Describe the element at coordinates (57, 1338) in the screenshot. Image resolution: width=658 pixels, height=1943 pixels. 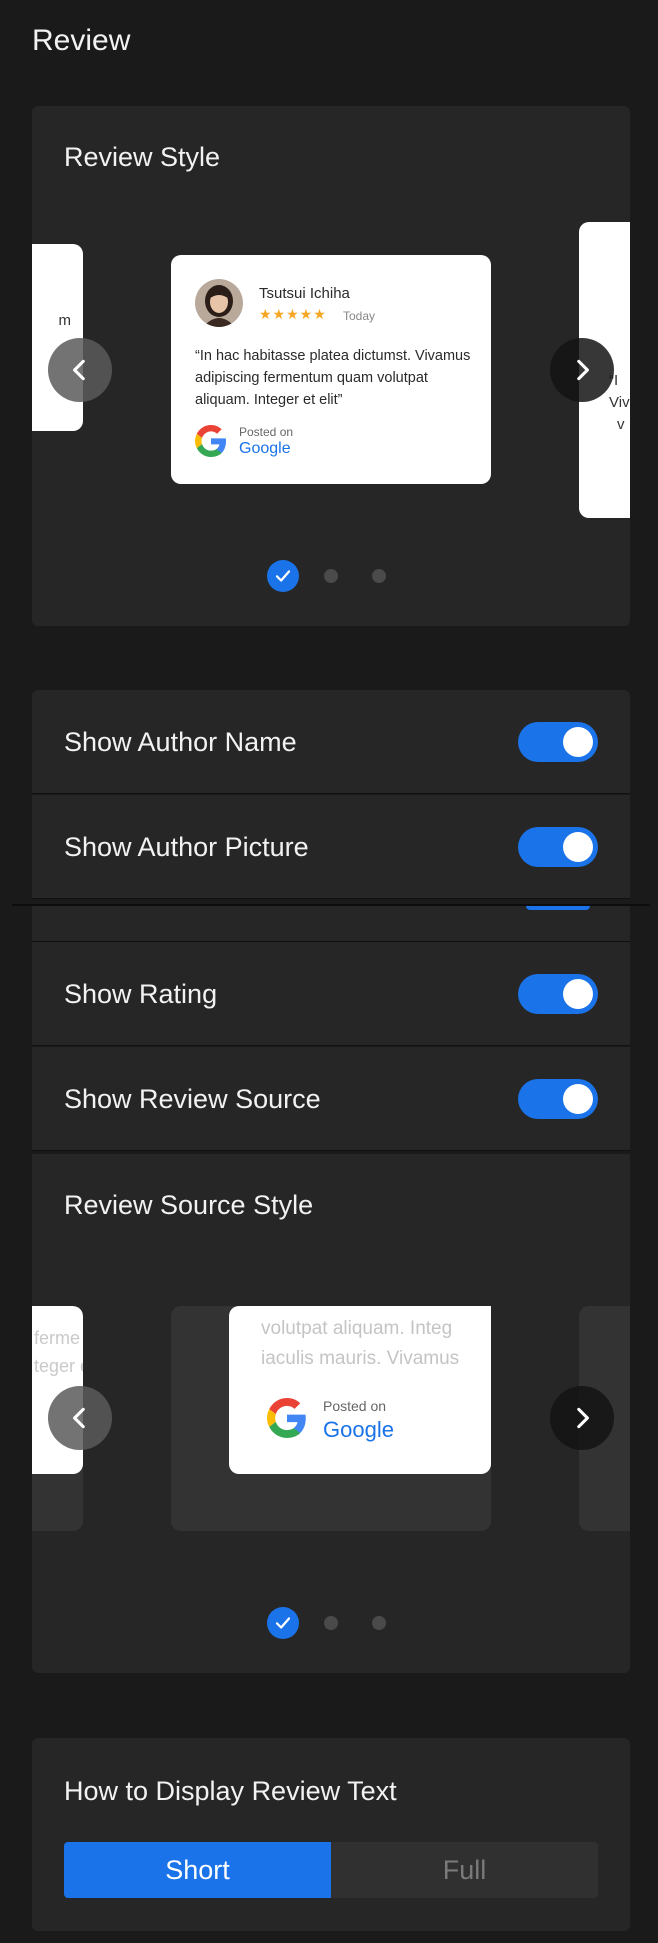
I see `faded-text: ferme` at that location.